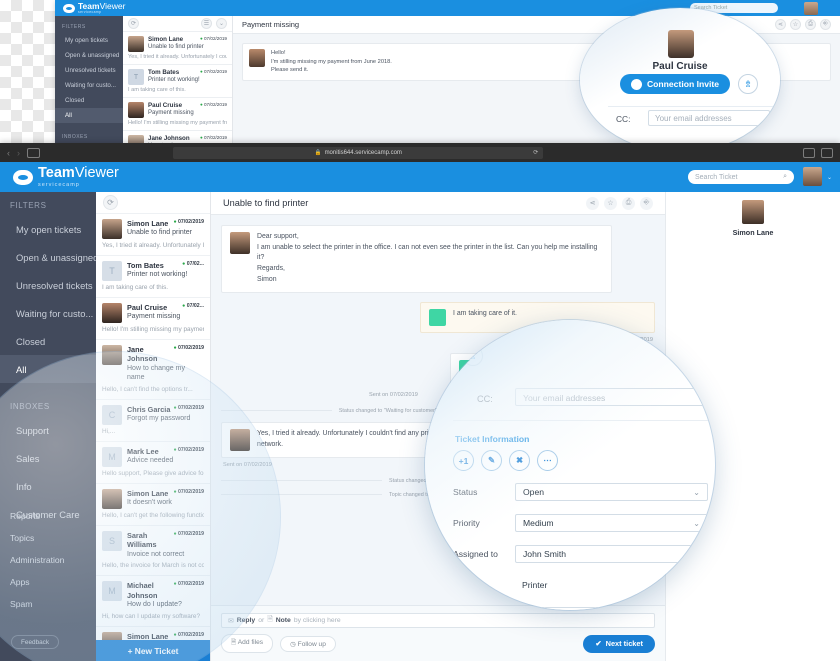  I want to click on user-avatar, so click(812, 176).